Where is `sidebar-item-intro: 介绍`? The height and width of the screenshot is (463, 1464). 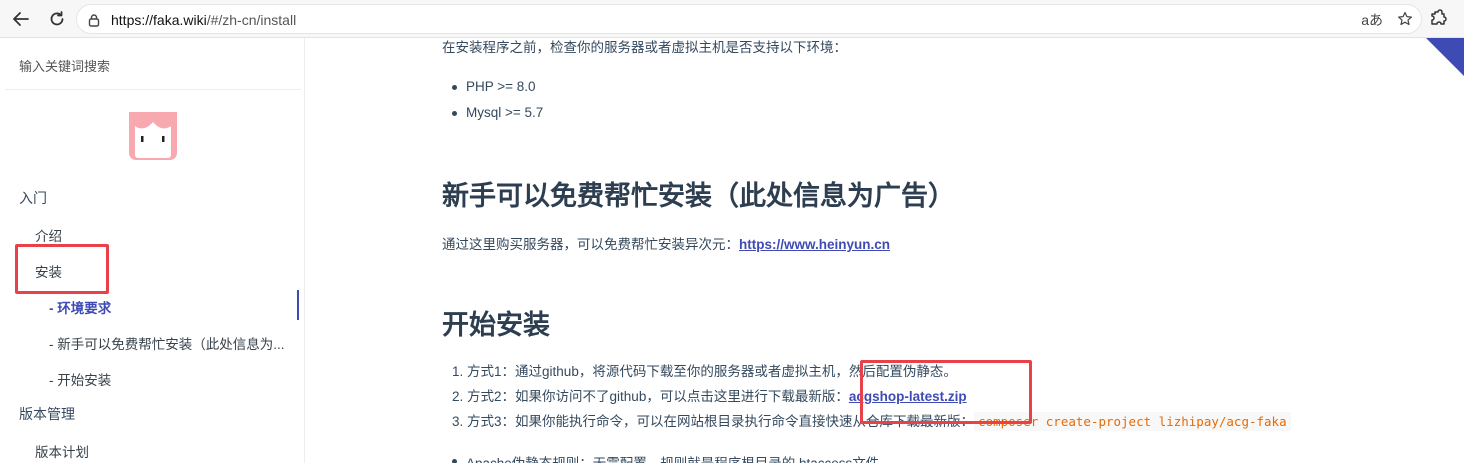 sidebar-item-intro: 介绍 is located at coordinates (48, 235).